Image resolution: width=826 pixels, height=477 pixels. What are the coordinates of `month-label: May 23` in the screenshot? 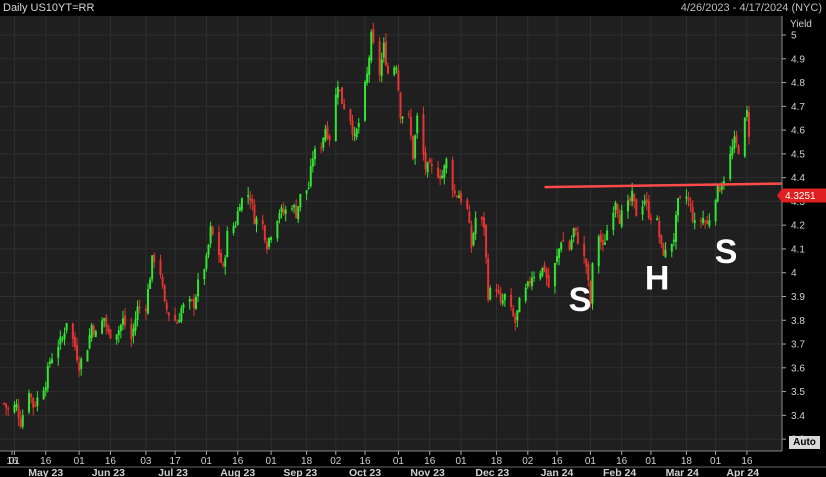 It's located at (45, 472).